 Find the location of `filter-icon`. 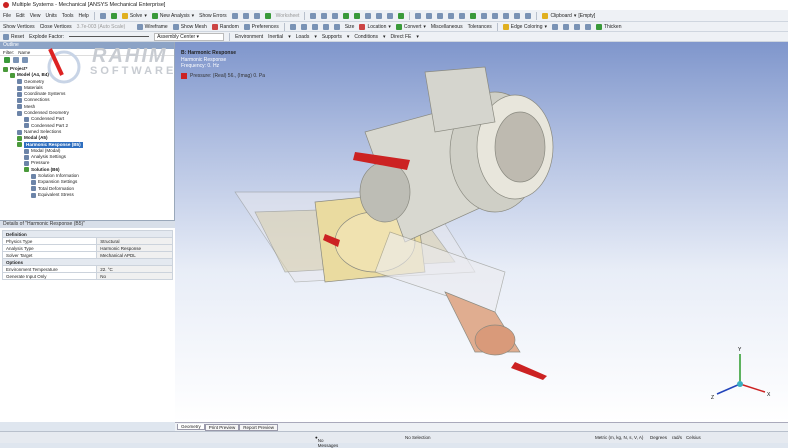

filter-icon is located at coordinates (25, 60).